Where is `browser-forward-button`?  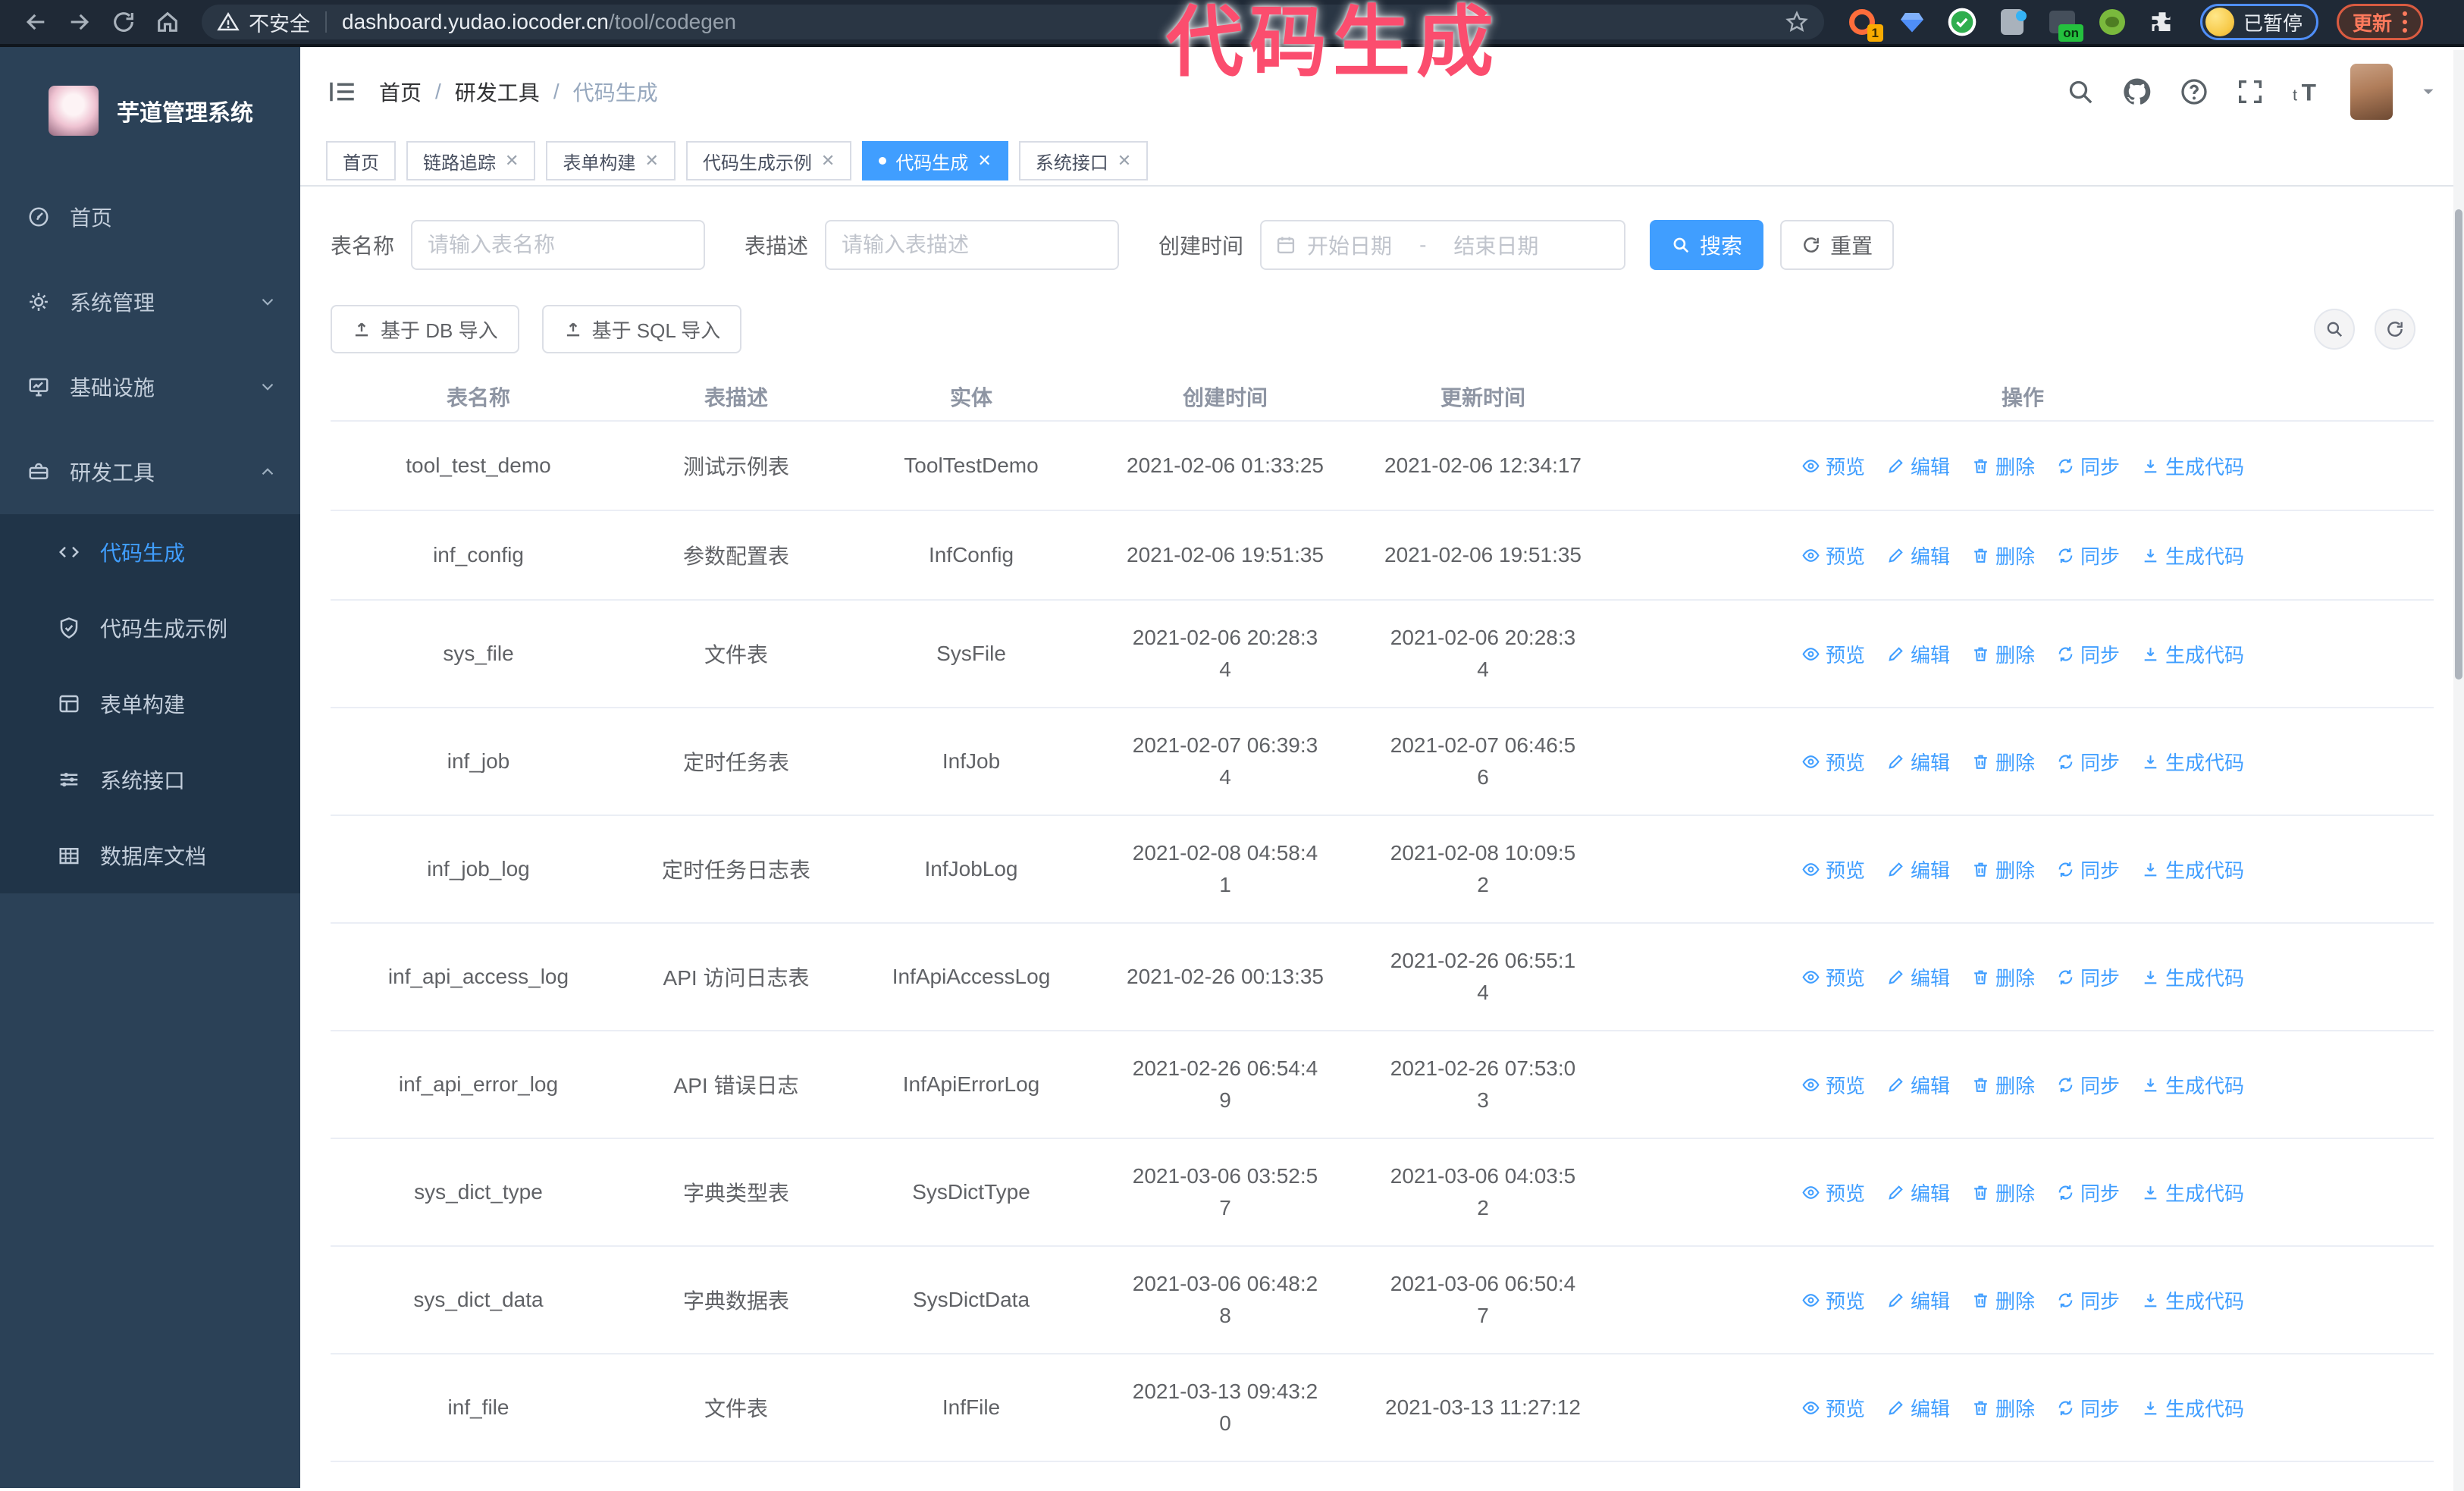 browser-forward-button is located at coordinates (80, 22).